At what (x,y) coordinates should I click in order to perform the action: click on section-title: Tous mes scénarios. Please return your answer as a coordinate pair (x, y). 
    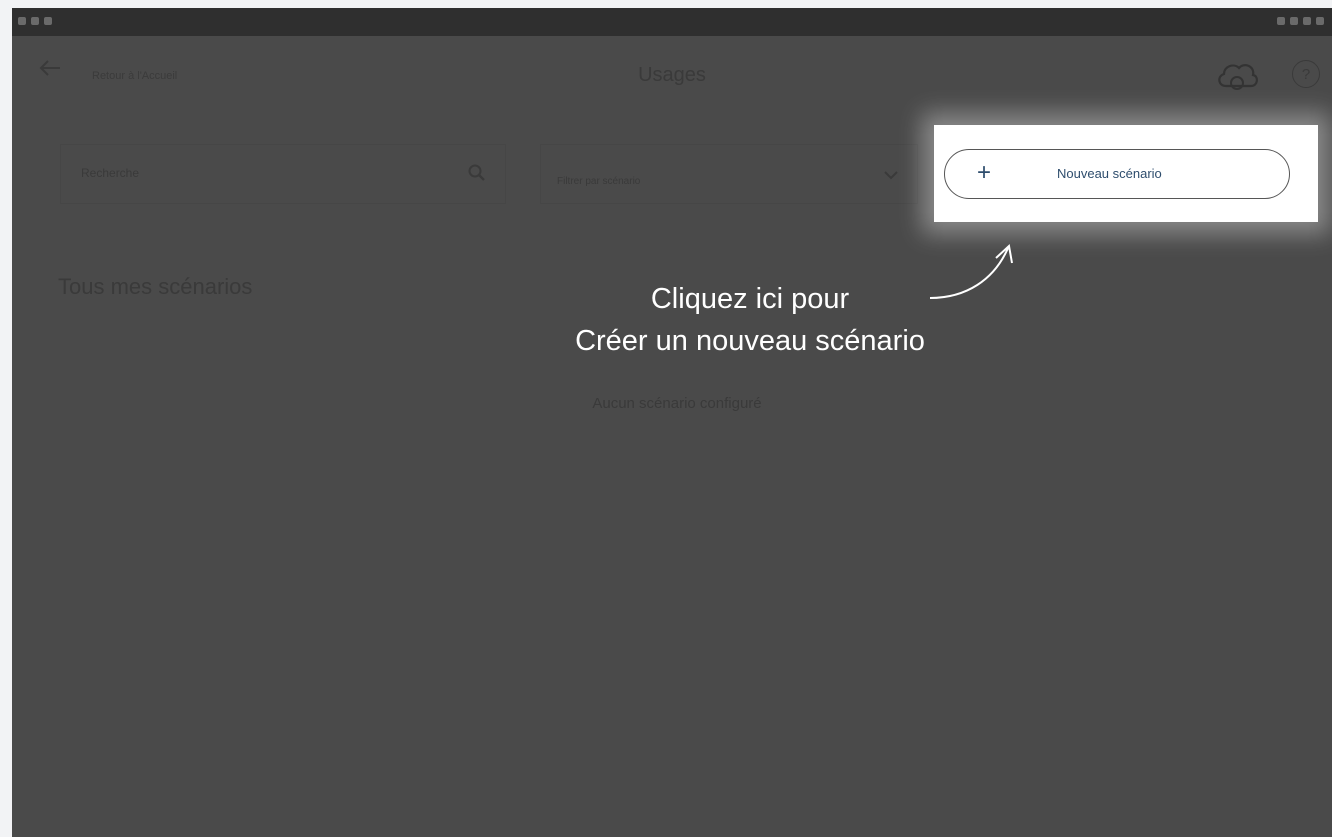
    Looking at the image, I should click on (155, 286).